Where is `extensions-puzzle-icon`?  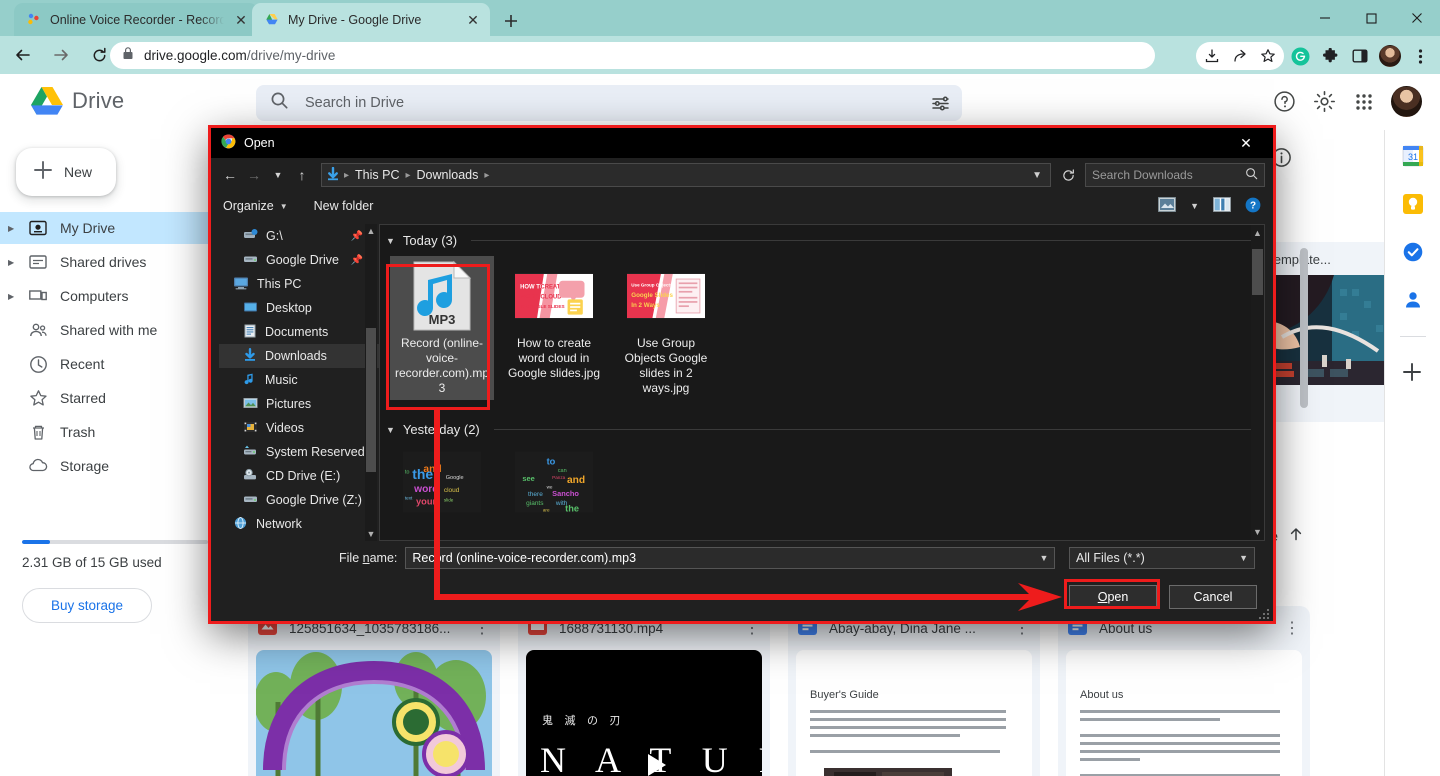
extensions-puzzle-icon is located at coordinates (1330, 56).